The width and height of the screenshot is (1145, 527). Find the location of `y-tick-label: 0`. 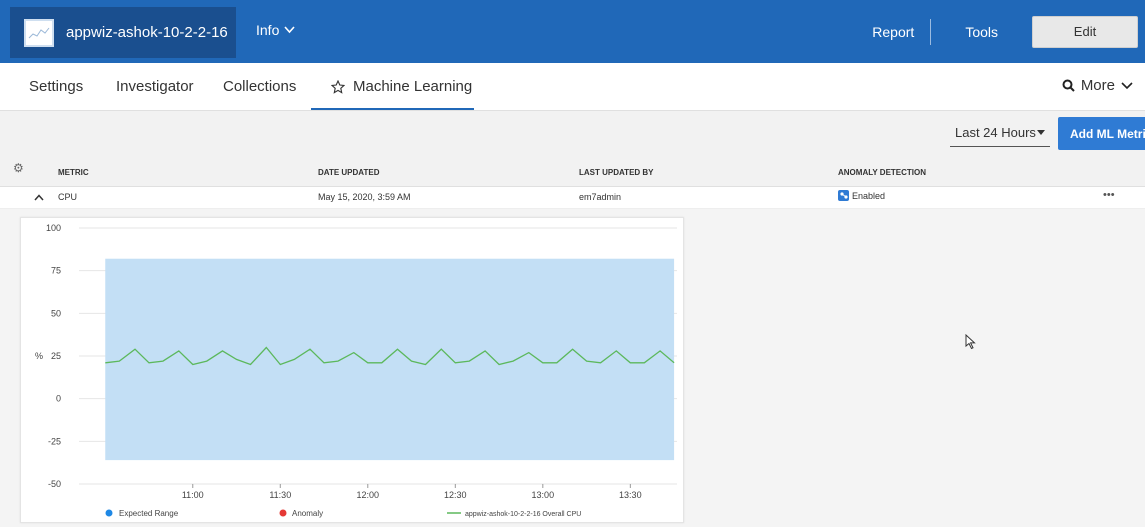

y-tick-label: 0 is located at coordinates (58, 399).